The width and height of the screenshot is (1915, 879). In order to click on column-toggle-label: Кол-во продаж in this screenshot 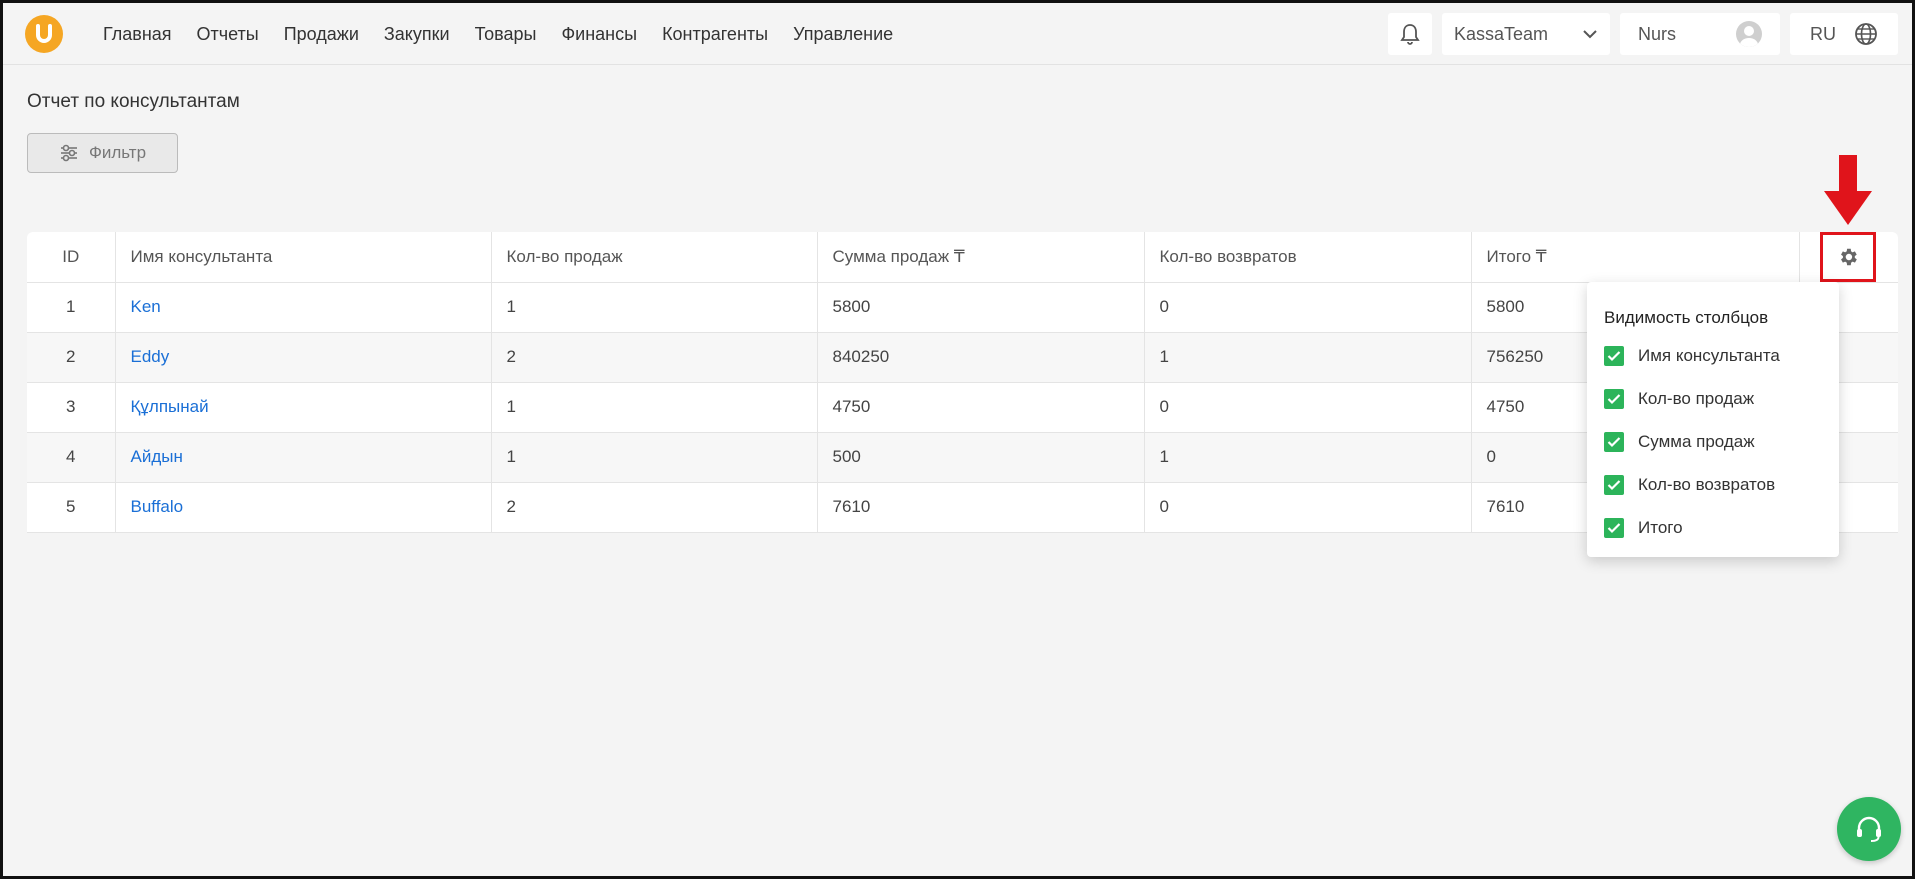, I will do `click(1696, 398)`.